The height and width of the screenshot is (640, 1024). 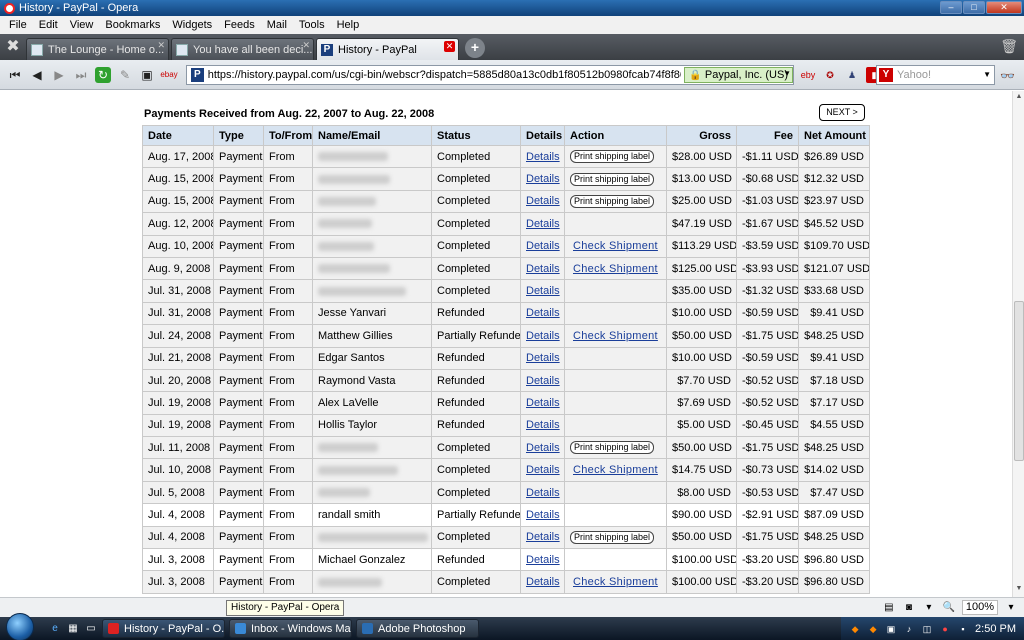 What do you see at coordinates (1019, 98) in the screenshot?
I see `scroll-up-icon: ▲` at bounding box center [1019, 98].